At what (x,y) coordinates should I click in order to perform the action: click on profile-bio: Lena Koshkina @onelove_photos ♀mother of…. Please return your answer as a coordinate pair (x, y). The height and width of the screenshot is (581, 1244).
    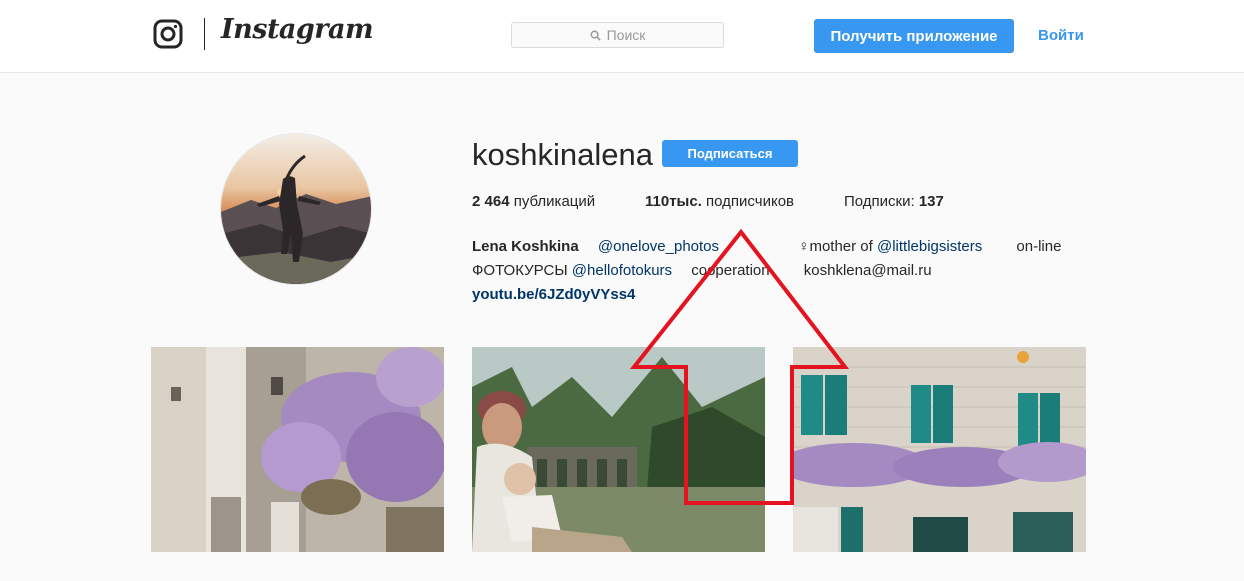
    Looking at the image, I should click on (792, 271).